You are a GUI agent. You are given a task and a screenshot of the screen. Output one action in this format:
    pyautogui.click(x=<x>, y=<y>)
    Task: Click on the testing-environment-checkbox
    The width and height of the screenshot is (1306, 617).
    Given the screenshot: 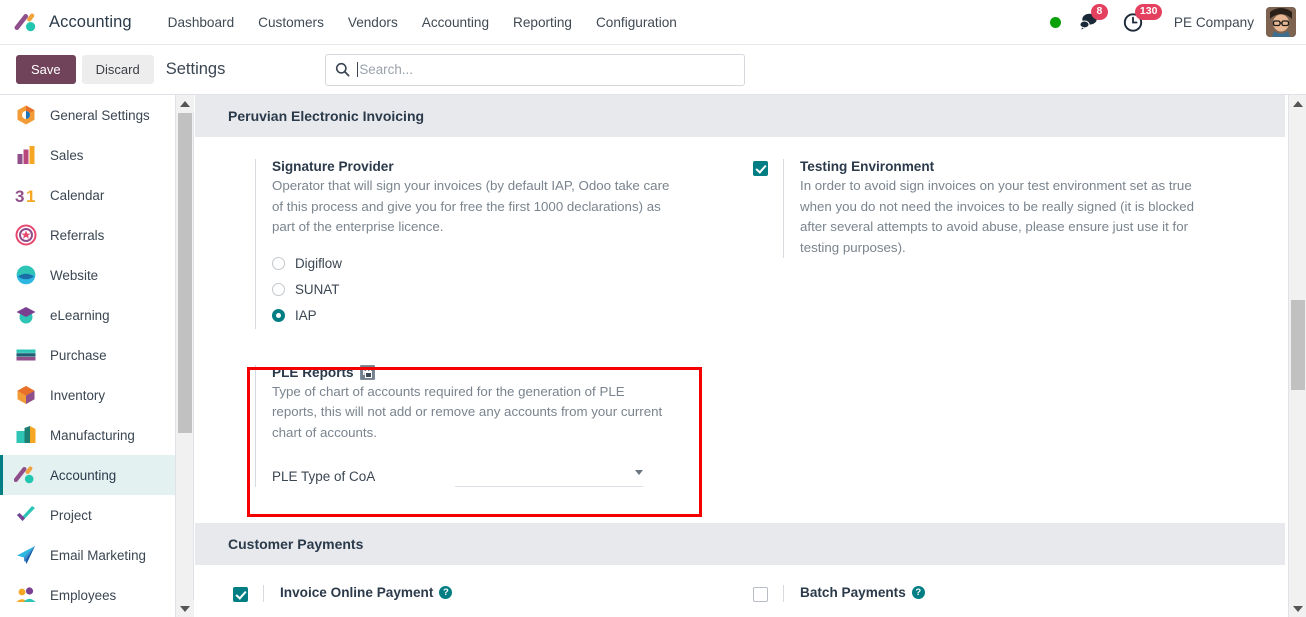 What is the action you would take?
    pyautogui.click(x=760, y=168)
    